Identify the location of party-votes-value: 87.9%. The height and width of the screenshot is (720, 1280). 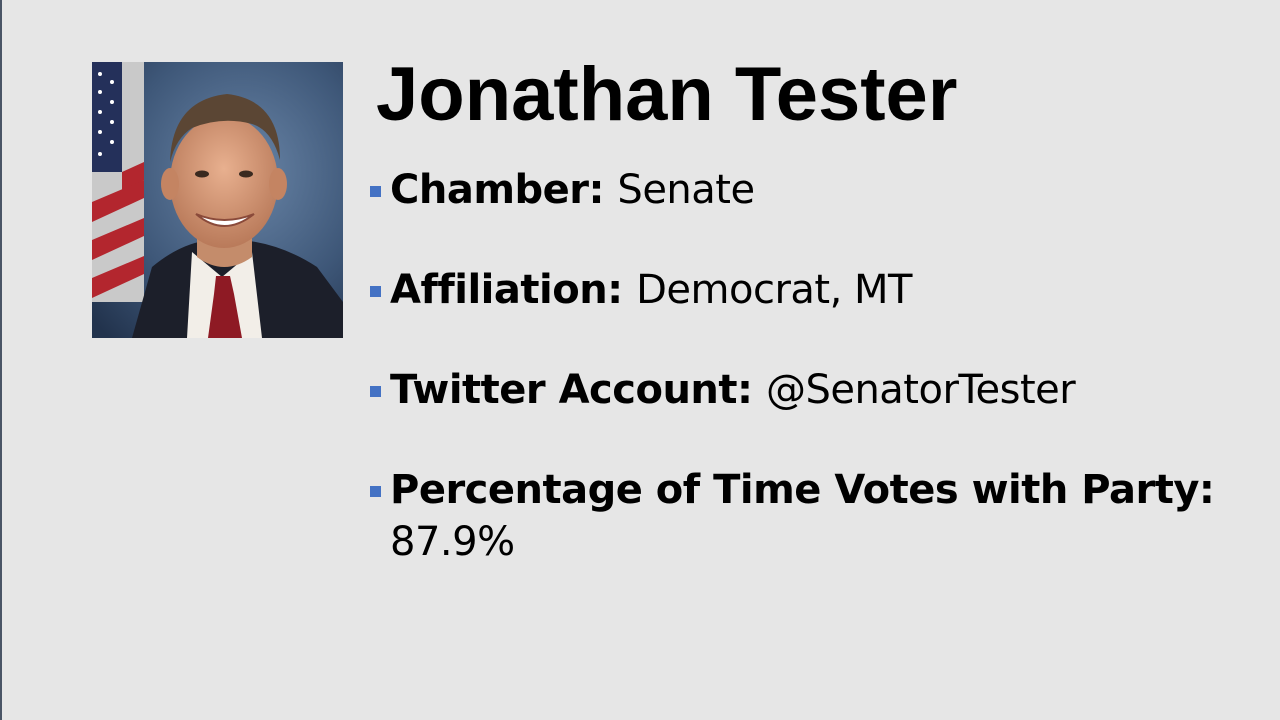
(452, 542).